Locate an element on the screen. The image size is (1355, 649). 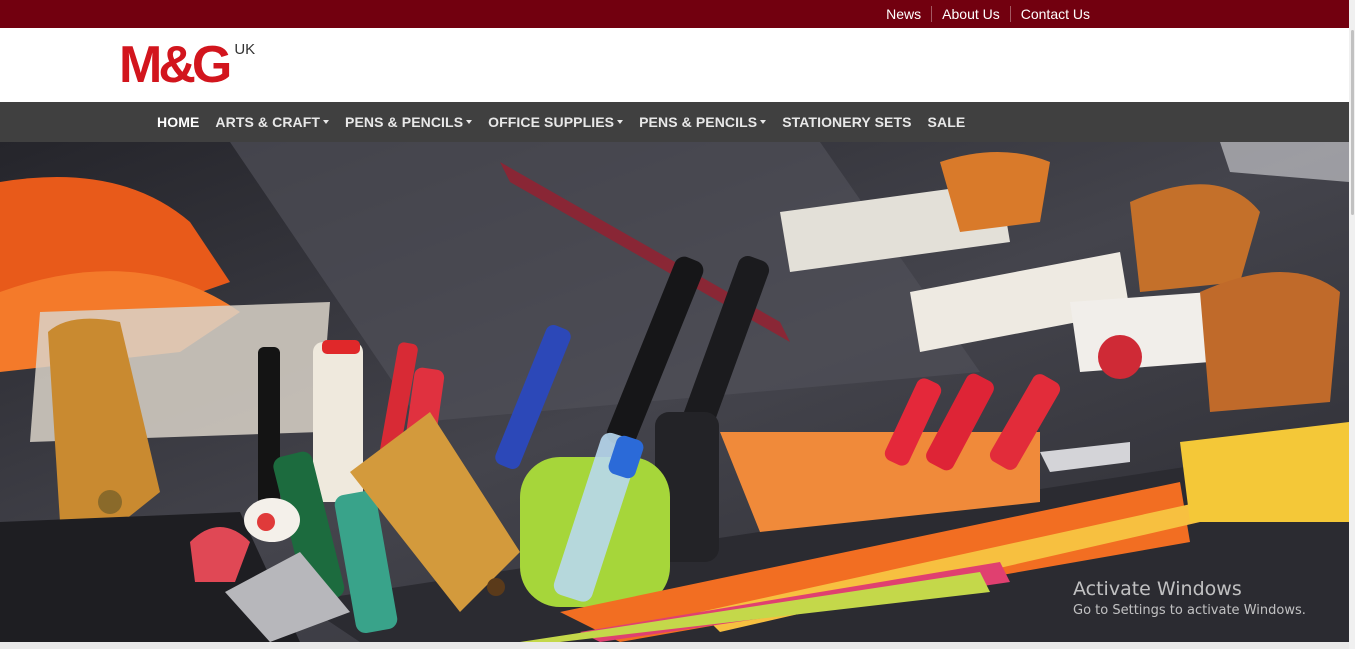
watermark-subtitle: Go to Settings to activate Windows. is located at coordinates (1189, 610).